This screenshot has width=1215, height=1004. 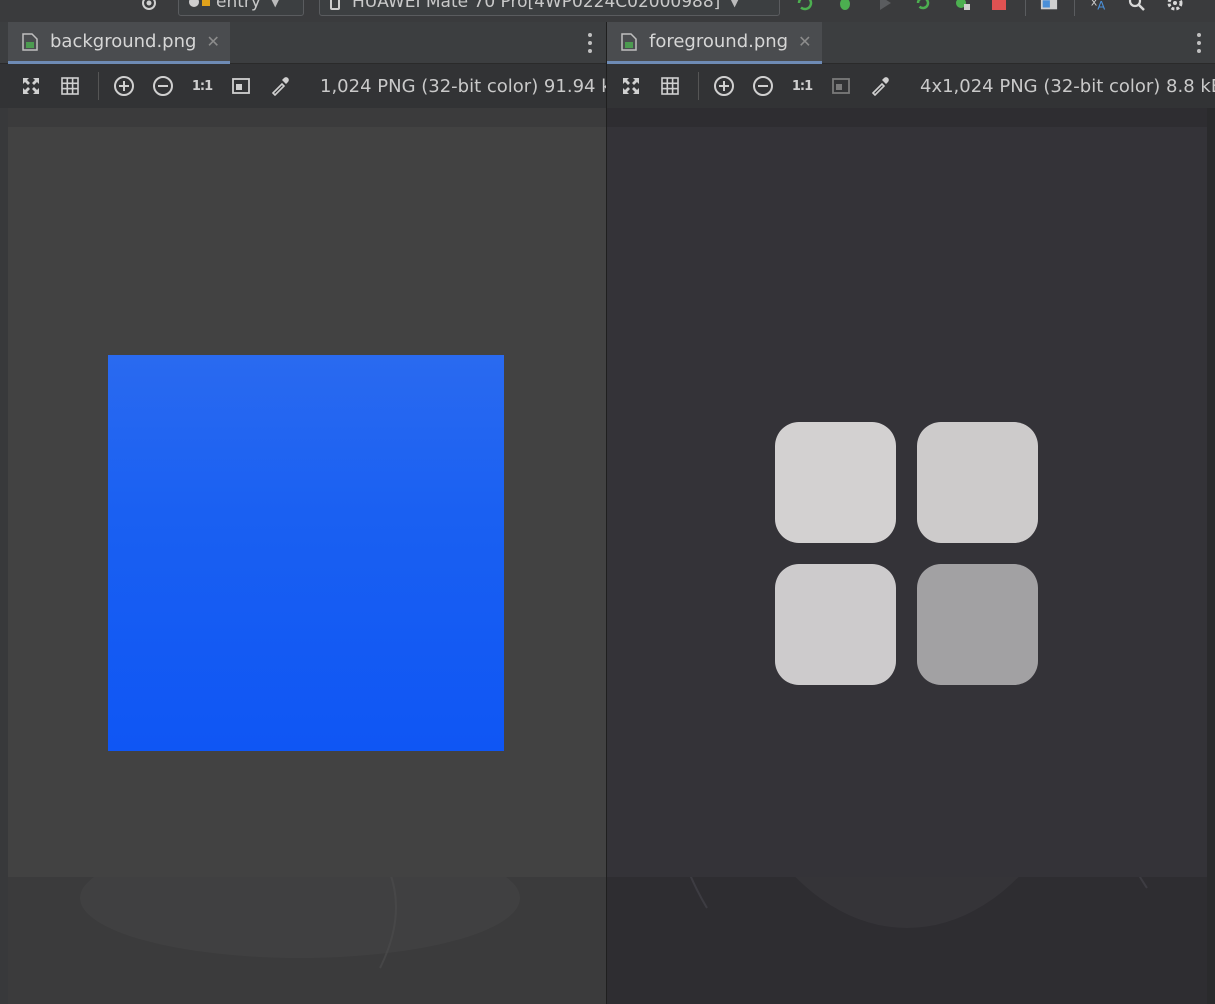 I want to click on device-dropdown: HUAWEI Mate 70 Pro[4WP0224C02000988] ▼, so click(x=549, y=8).